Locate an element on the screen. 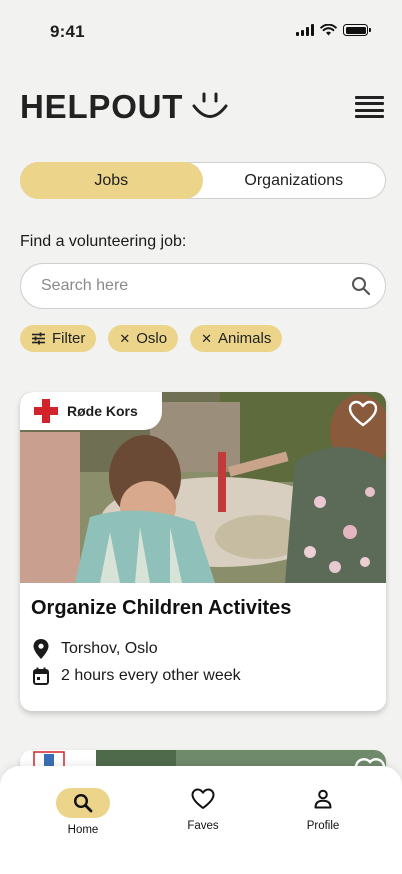 Image resolution: width=402 pixels, height=874 pixels. filter-chip: Filter is located at coordinates (58, 338).